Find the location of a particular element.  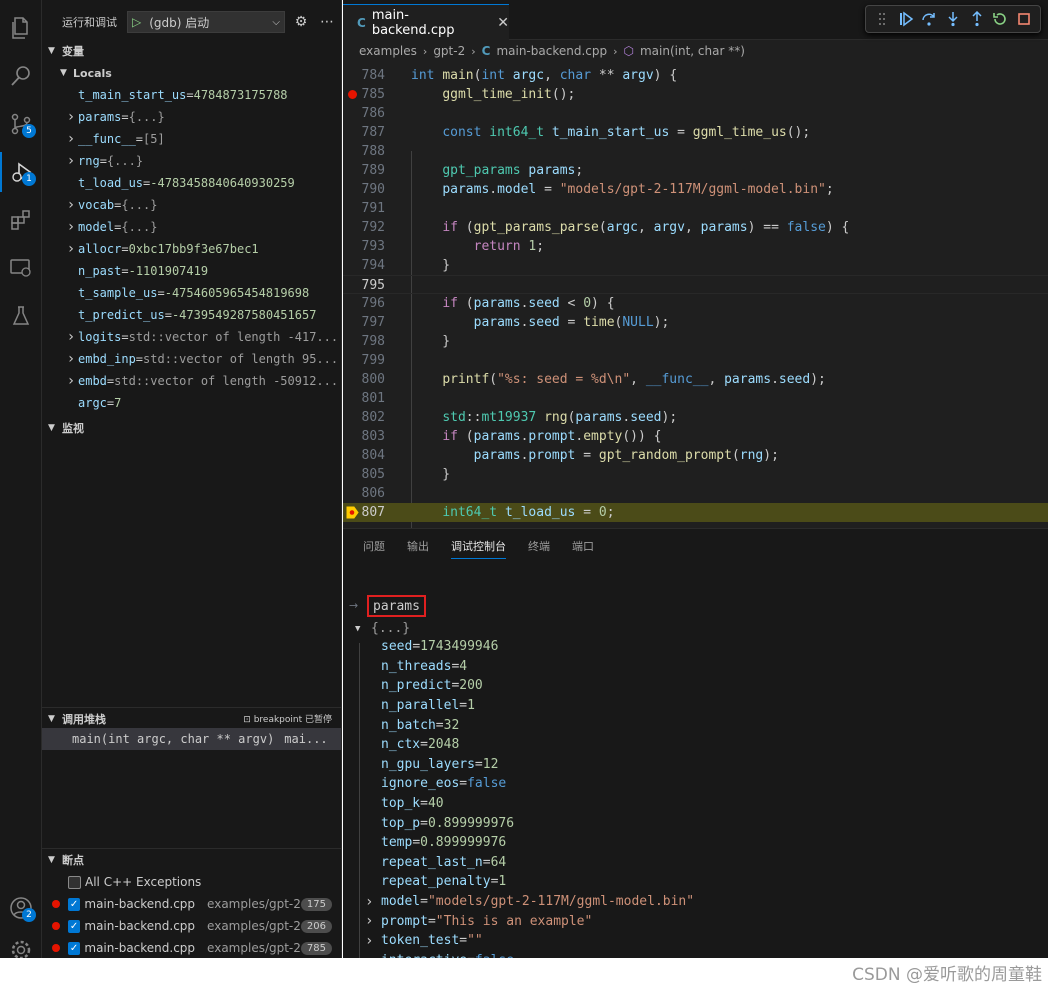

restart-icon is located at coordinates (1000, 19).